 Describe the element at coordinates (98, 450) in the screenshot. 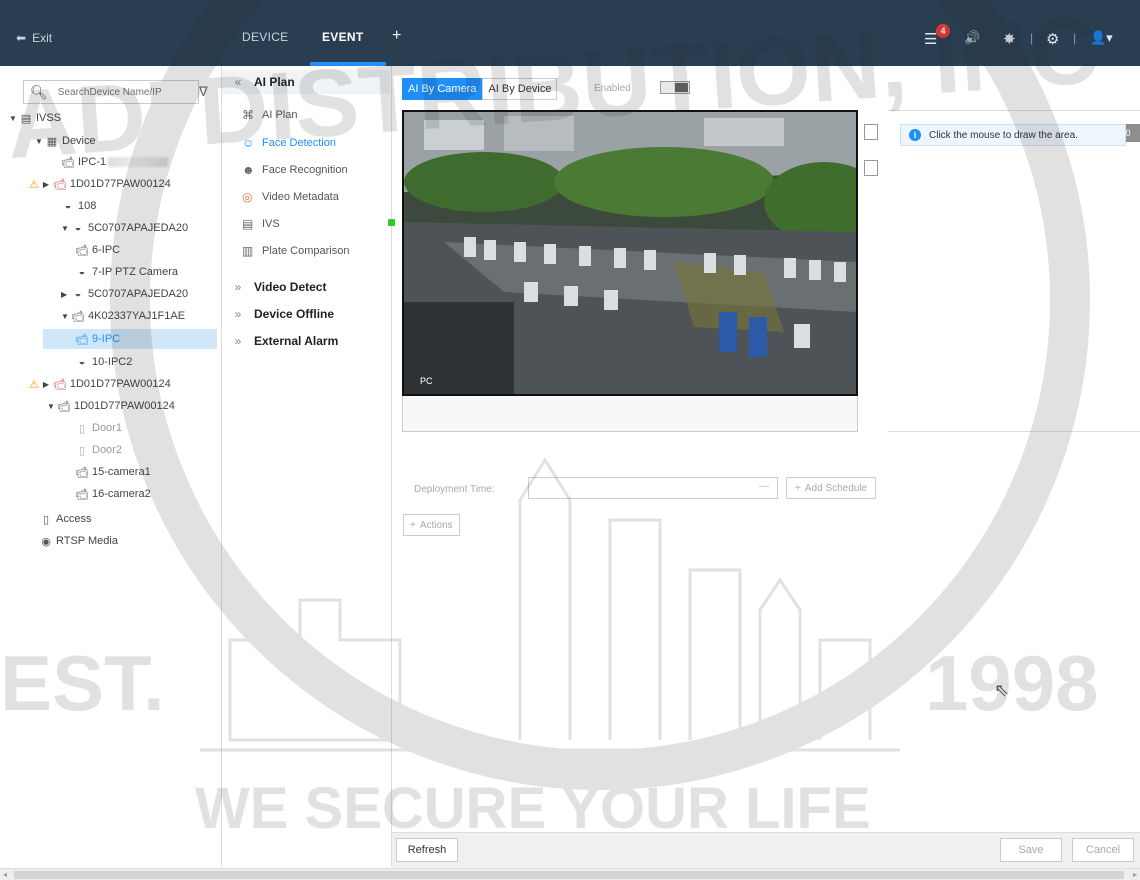

I see `tree-node-door2: ▯ Door2` at that location.